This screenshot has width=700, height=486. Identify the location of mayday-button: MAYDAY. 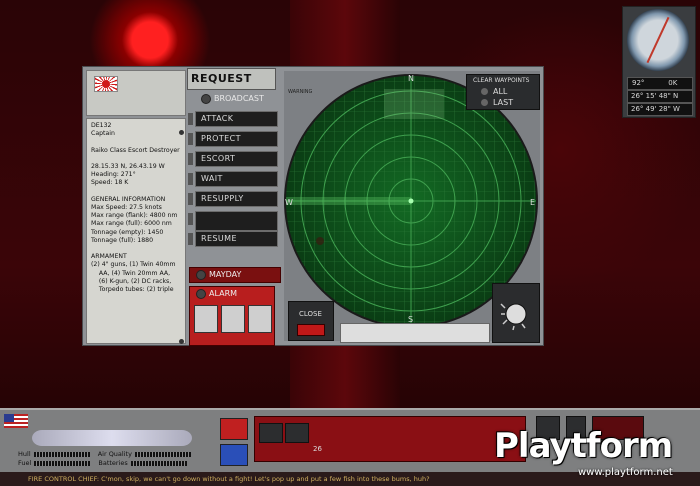
(235, 275).